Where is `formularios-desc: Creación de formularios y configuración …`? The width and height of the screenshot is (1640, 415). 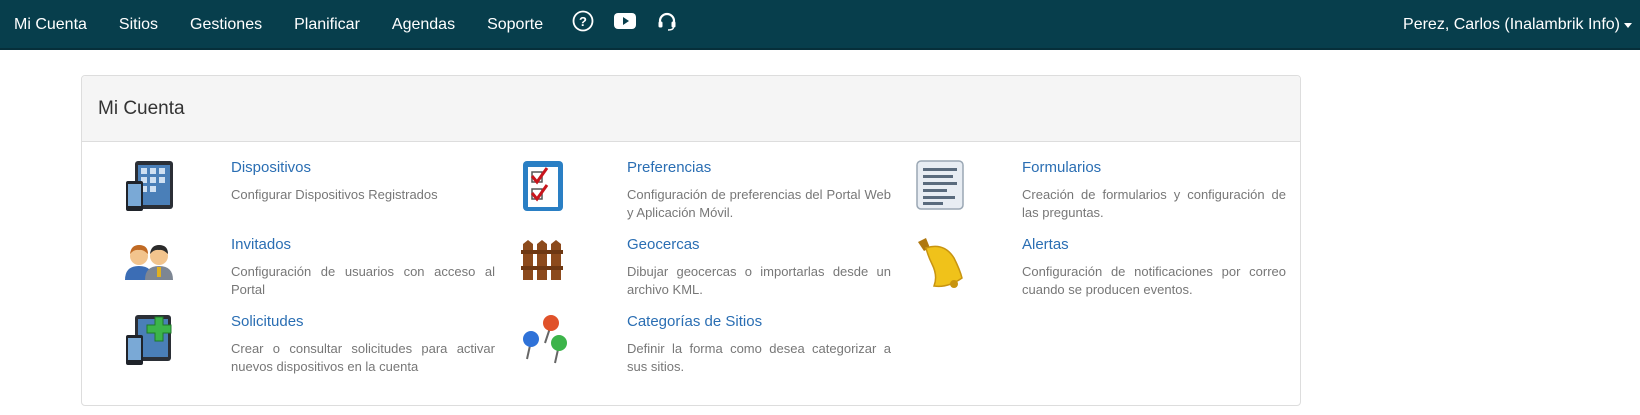 formularios-desc: Creación de formularios y configuración … is located at coordinates (1154, 203).